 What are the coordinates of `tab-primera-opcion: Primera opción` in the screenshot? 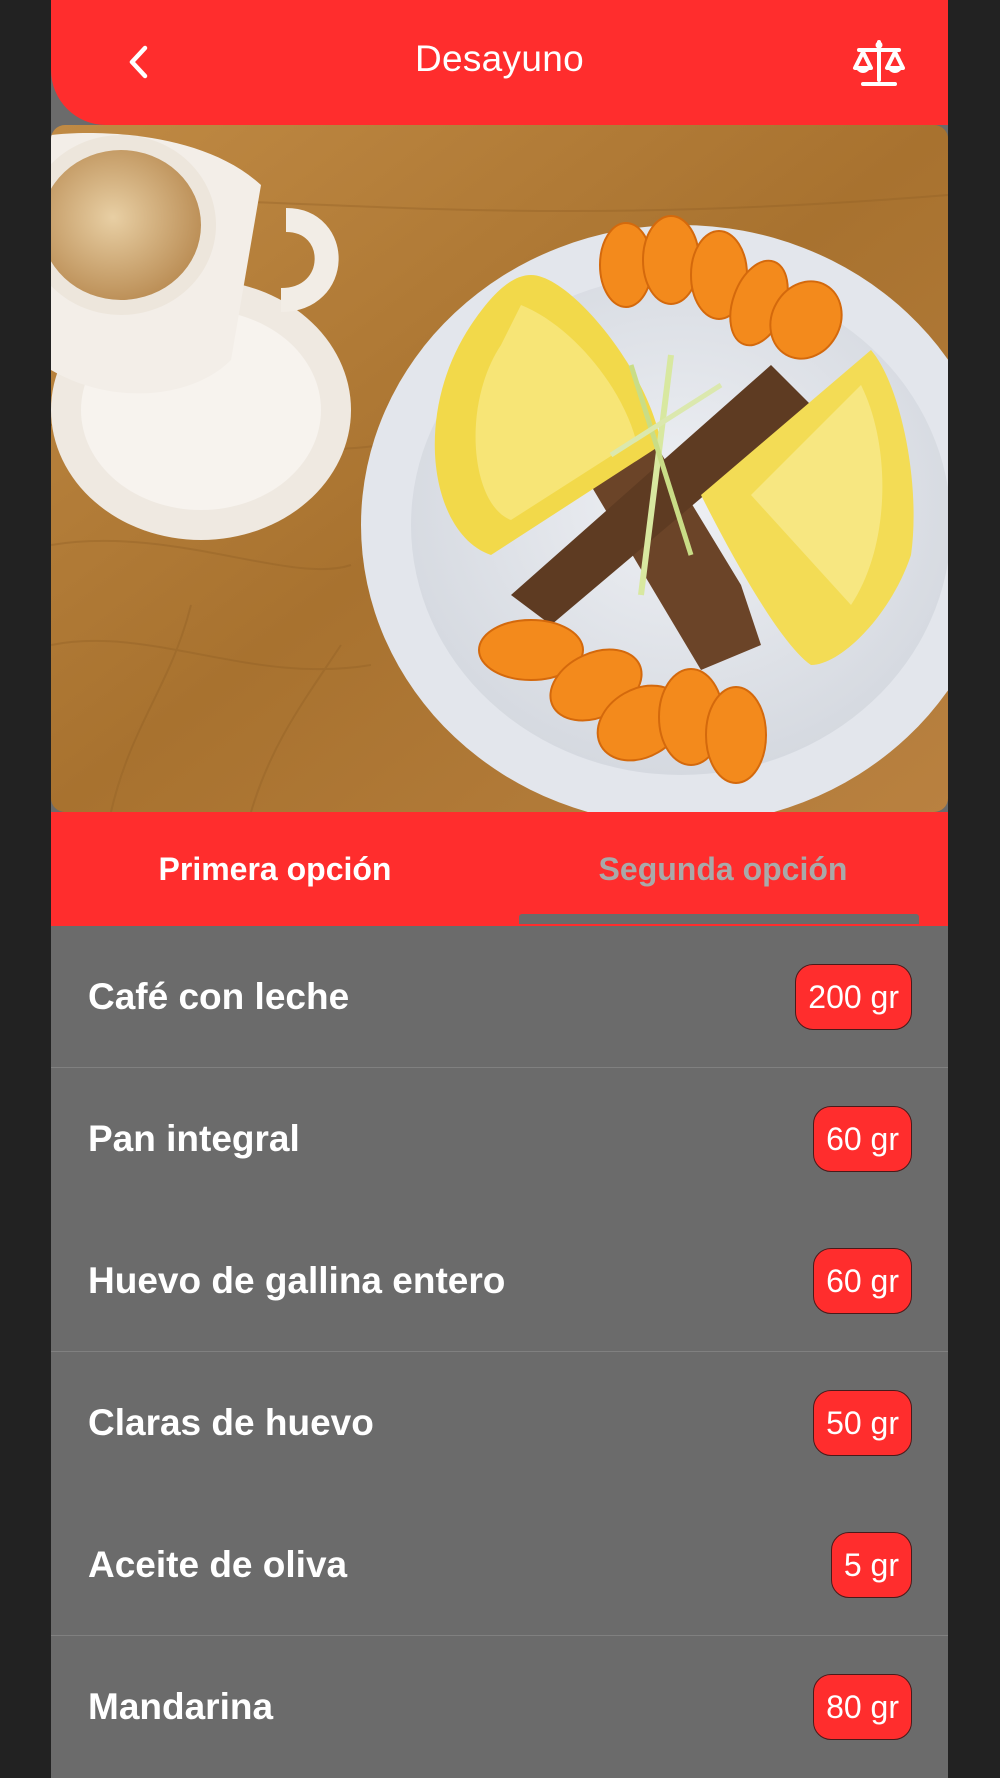 It's located at (275, 869).